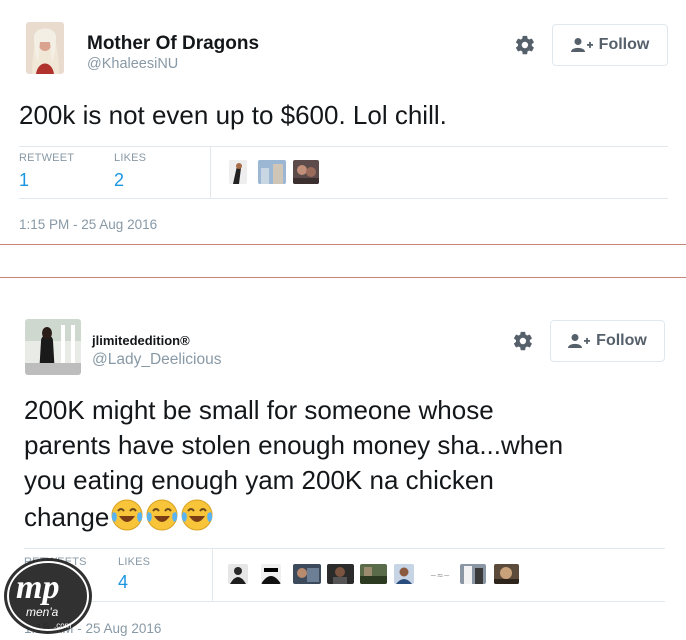  Describe the element at coordinates (173, 44) in the screenshot. I see `display-name: Mother Of Dragons` at that location.